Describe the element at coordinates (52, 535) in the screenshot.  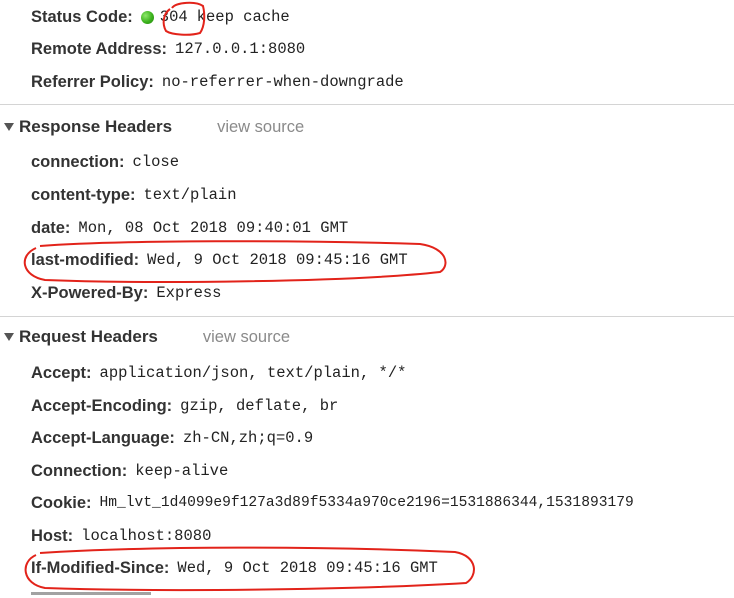
I see `header-key: Host:` at that location.